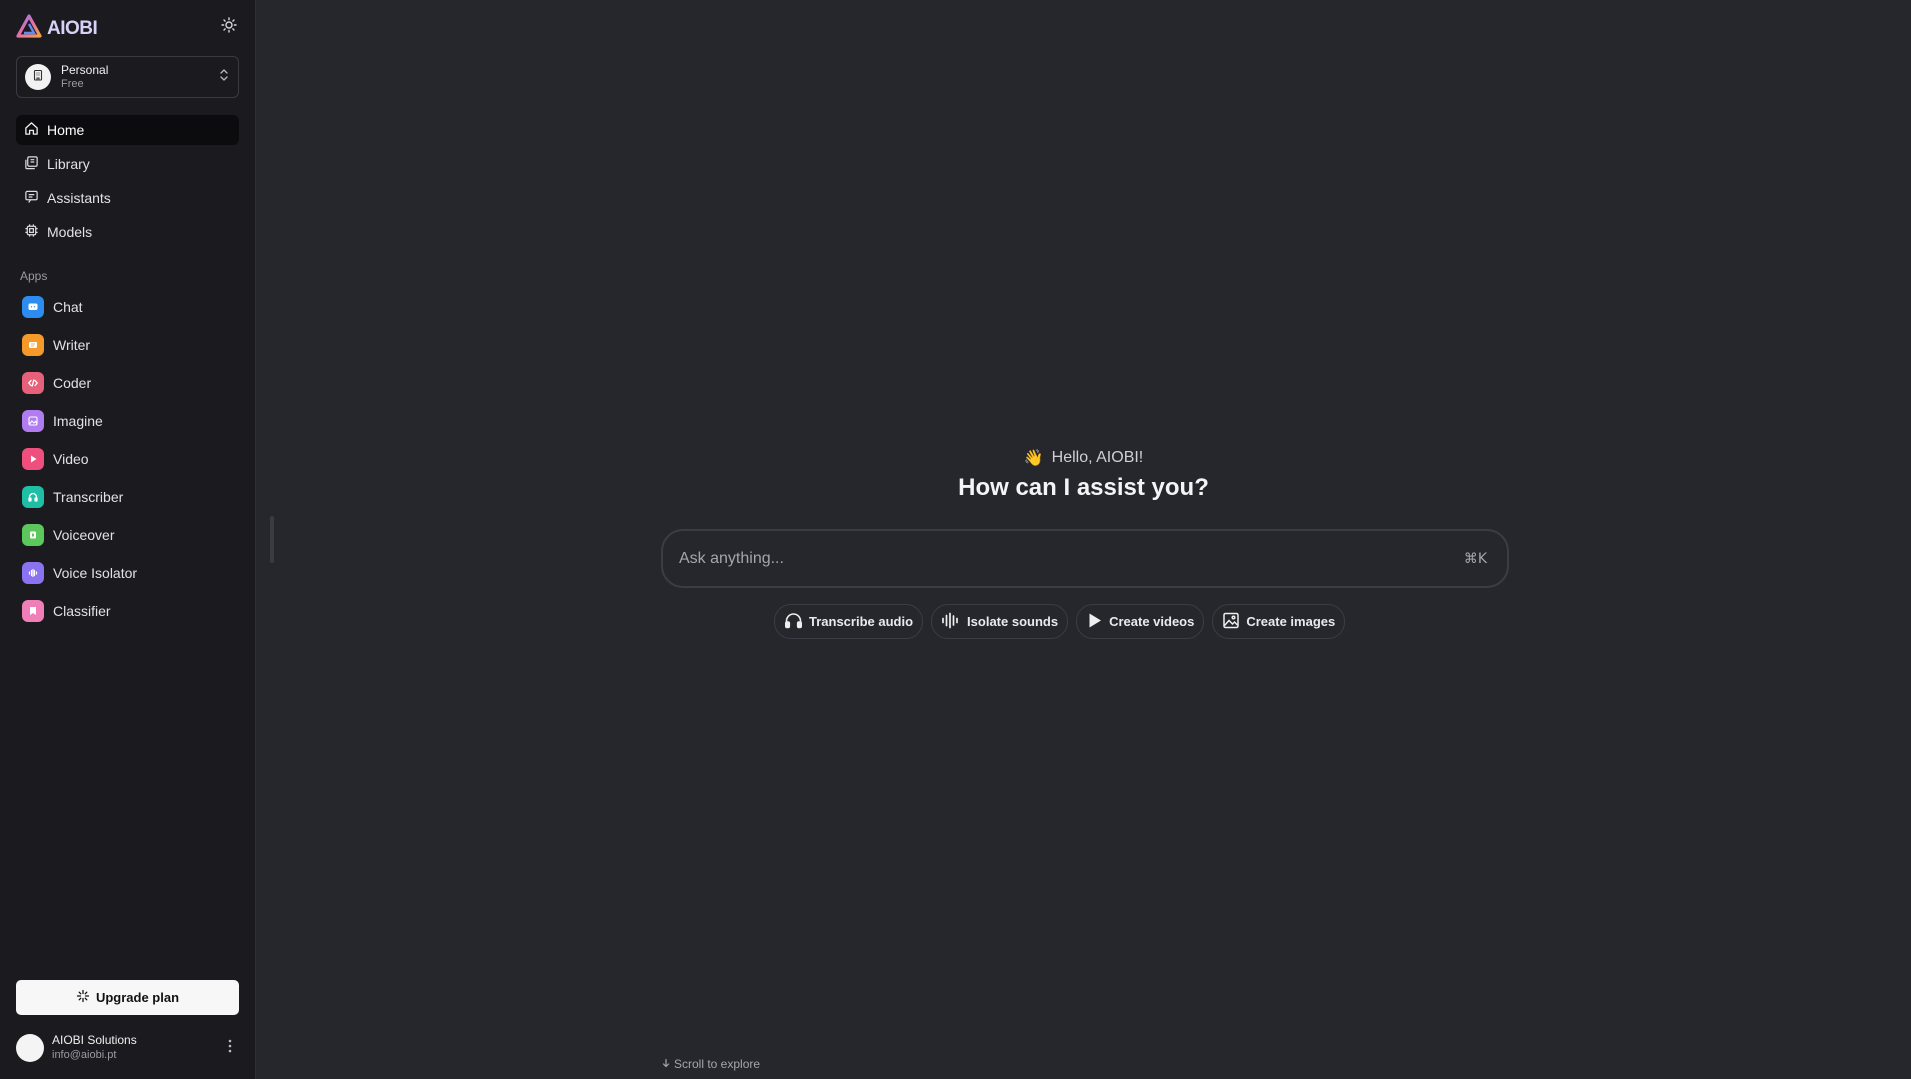 The image size is (1911, 1079). What do you see at coordinates (951, 622) in the screenshot?
I see `waveform-icon` at bounding box center [951, 622].